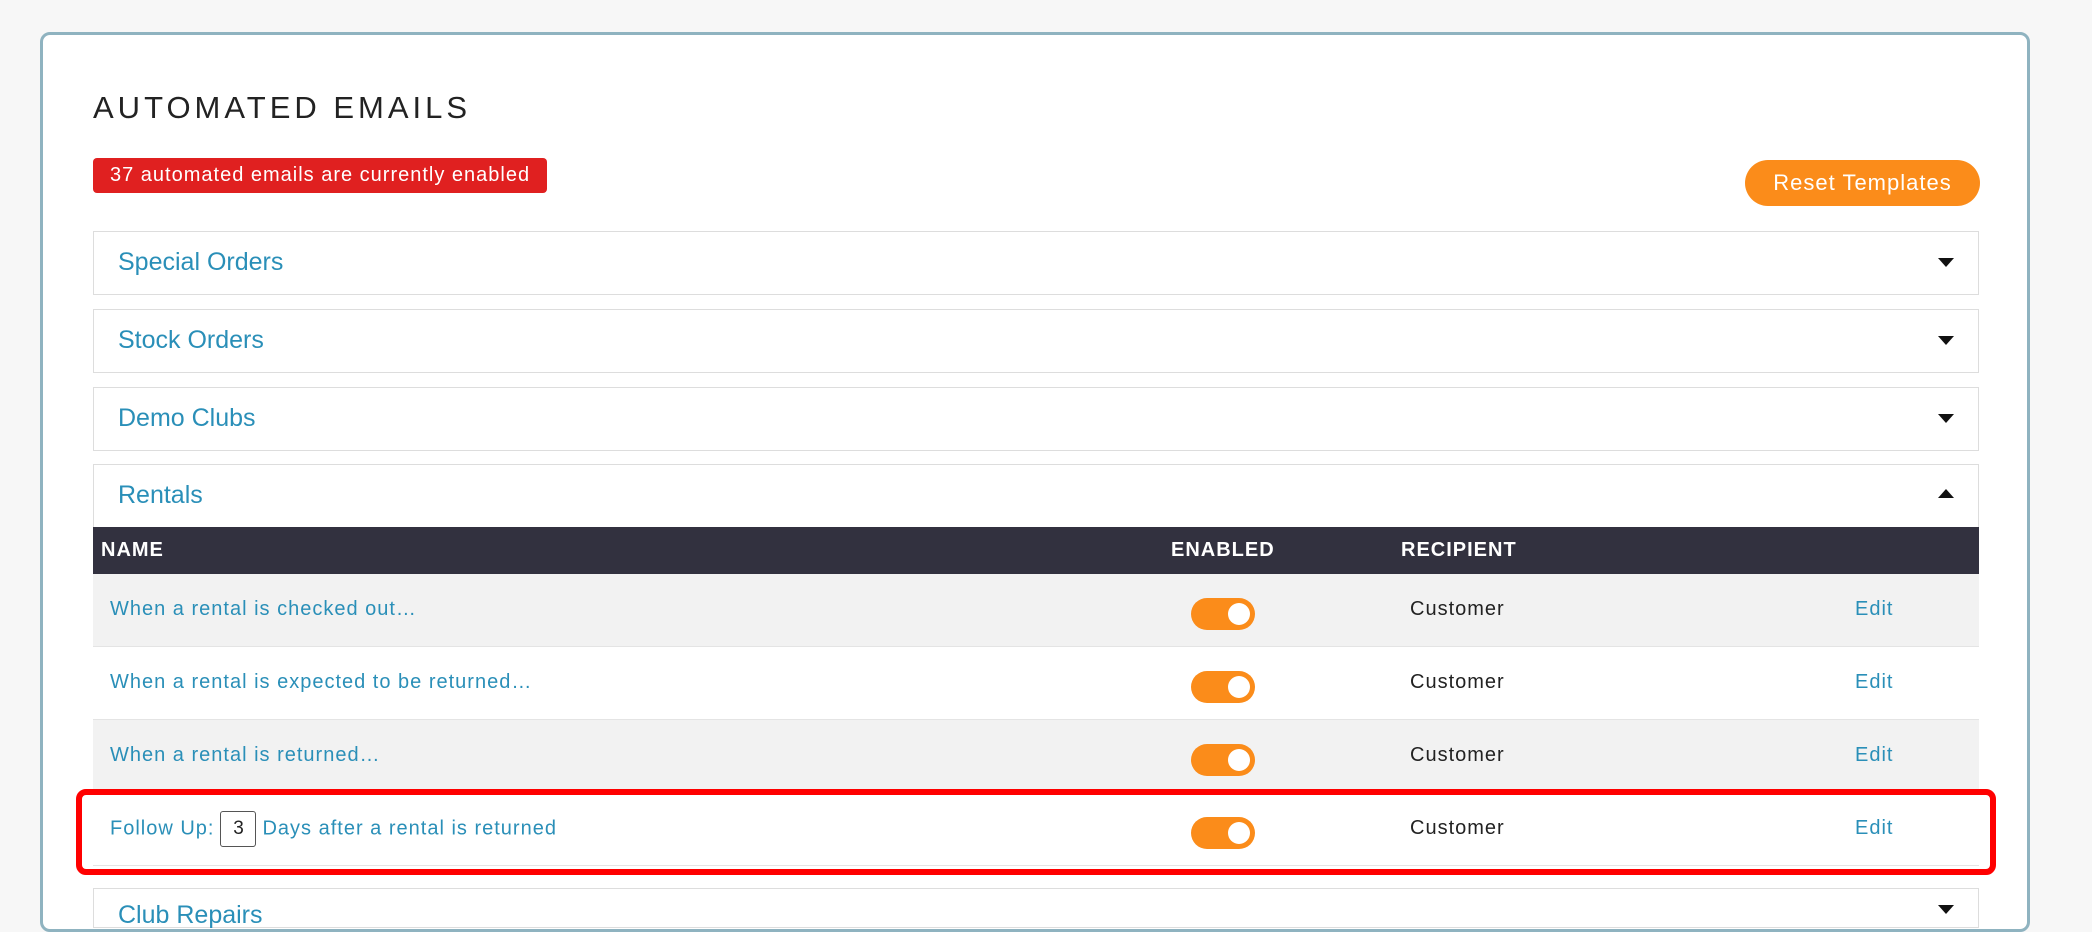  What do you see at coordinates (238, 829) in the screenshot?
I see `follow-up-days-input` at bounding box center [238, 829].